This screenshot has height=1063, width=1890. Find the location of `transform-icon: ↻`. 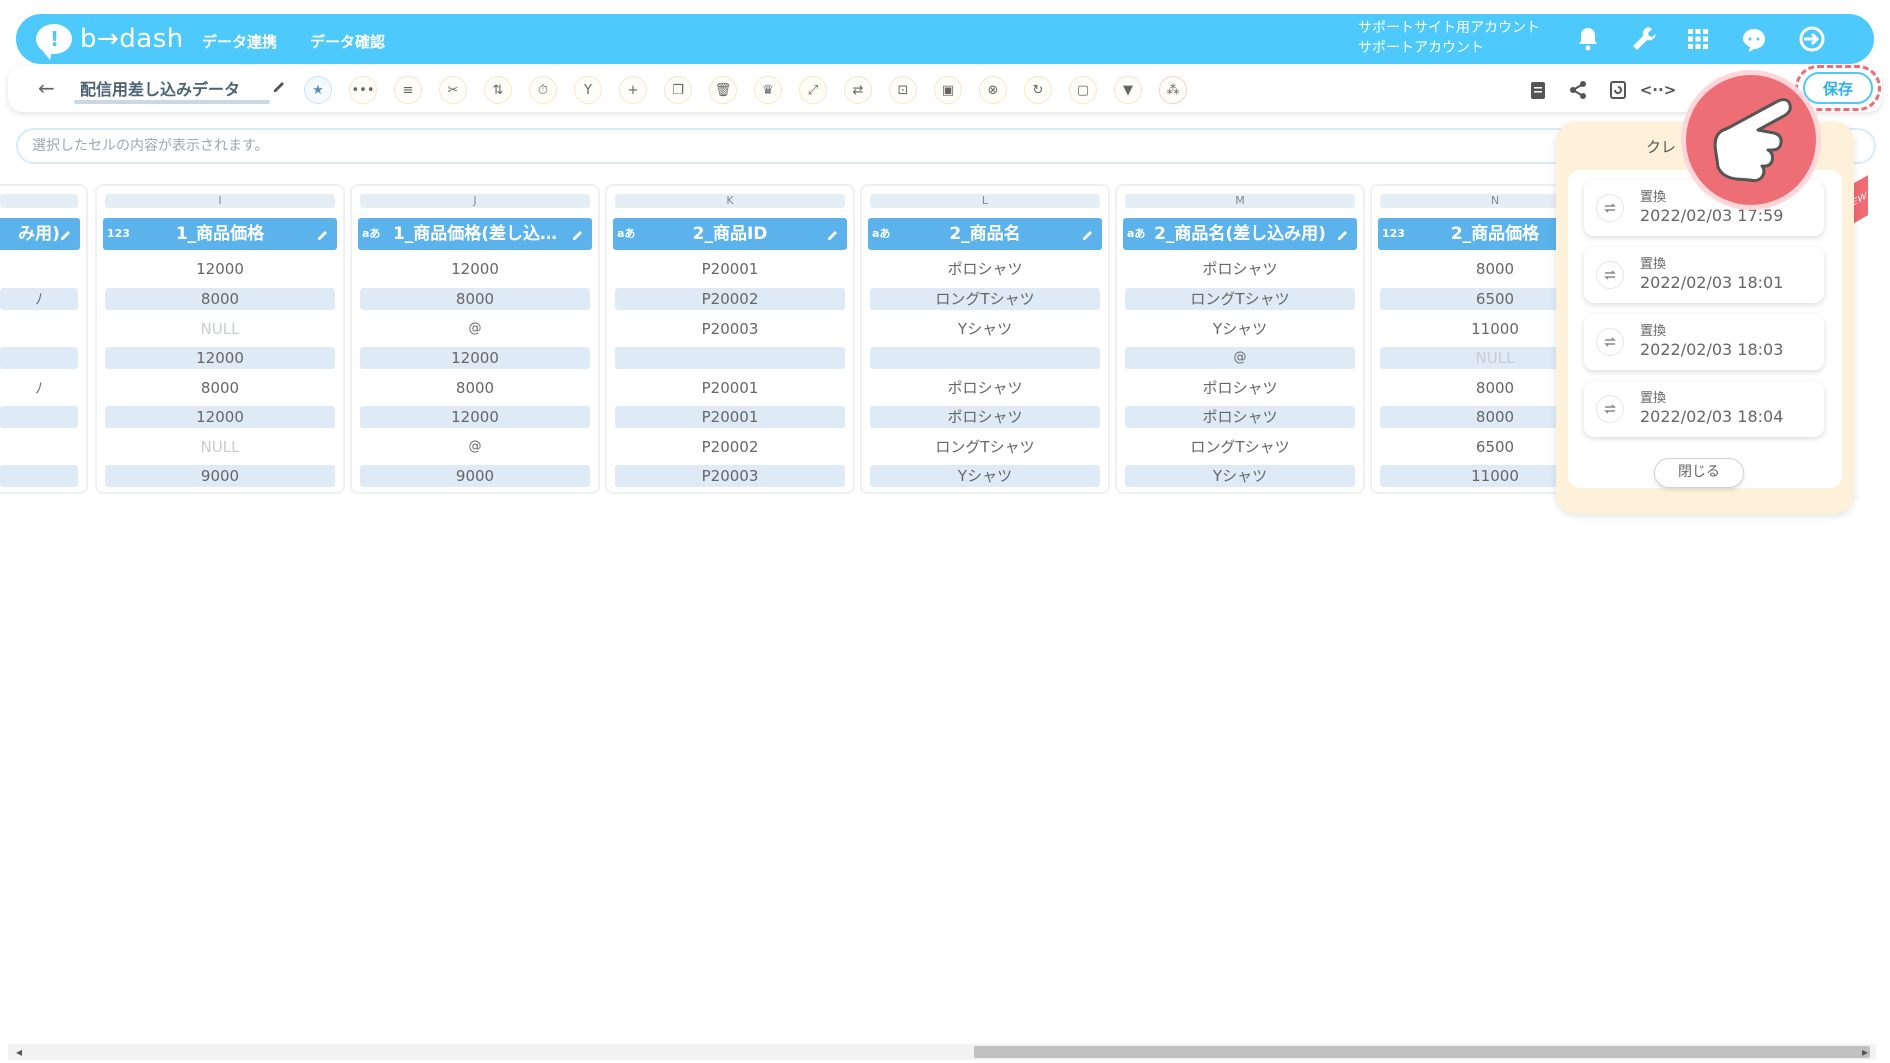

transform-icon: ↻ is located at coordinates (1038, 90).